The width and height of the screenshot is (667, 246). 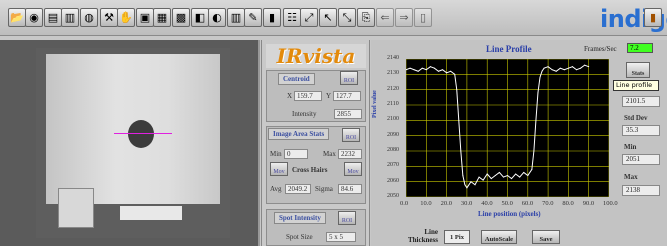 What do you see at coordinates (404, 203) in the screenshot?
I see `x-tick-label: 0.0` at bounding box center [404, 203].